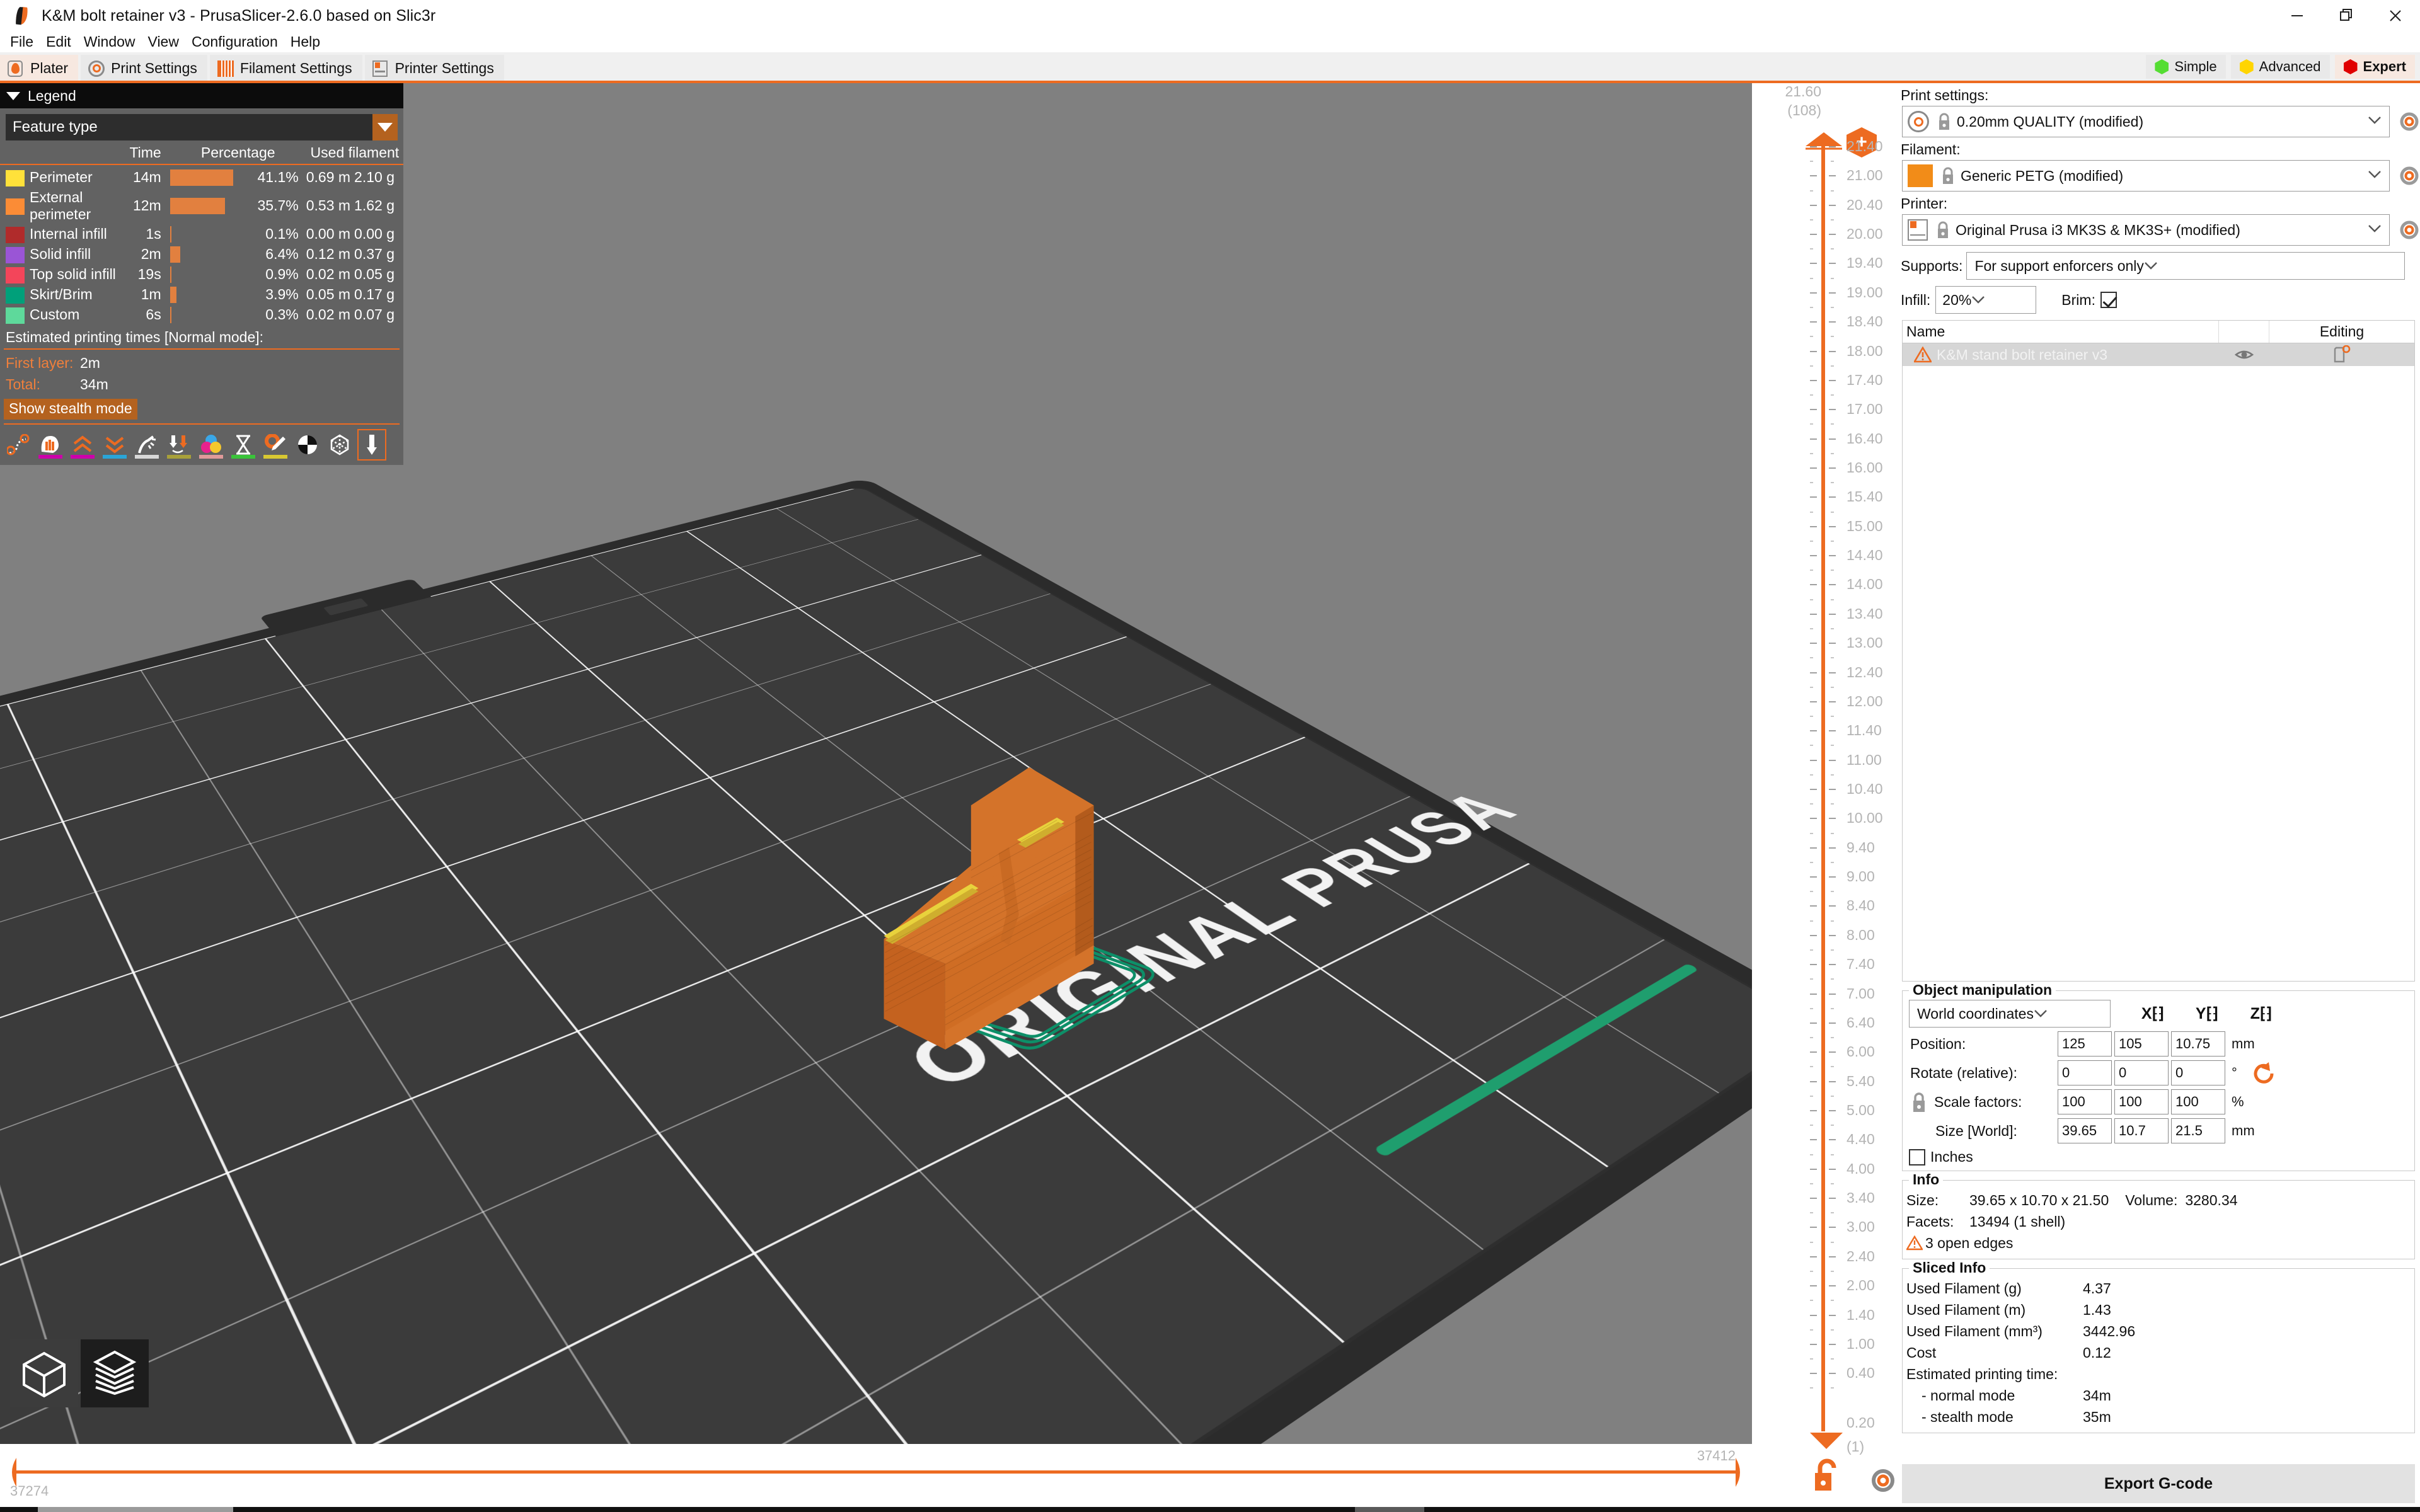 This screenshot has height=1512, width=2420. What do you see at coordinates (235, 42) in the screenshot?
I see `menu-configuration: Configuration` at bounding box center [235, 42].